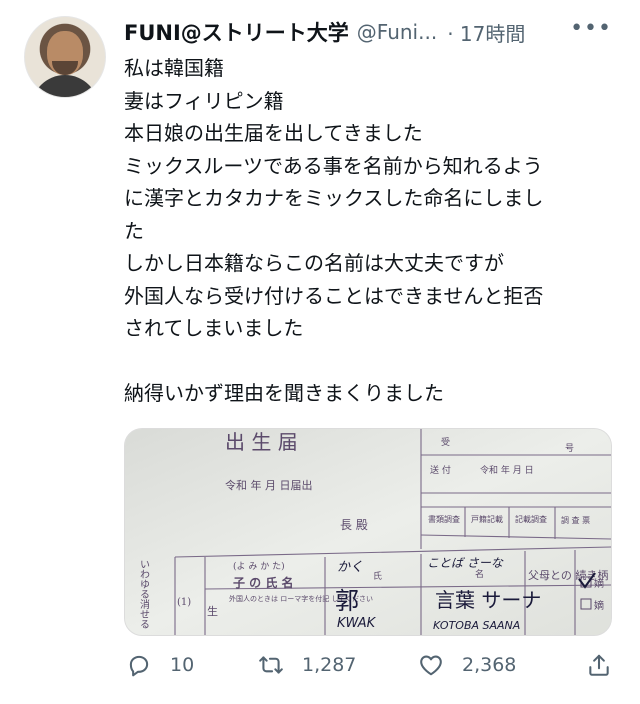  Describe the element at coordinates (334, 295) in the screenshot. I see `tweet-line: 外国人なら受け付けることはできませんと拒否` at that location.